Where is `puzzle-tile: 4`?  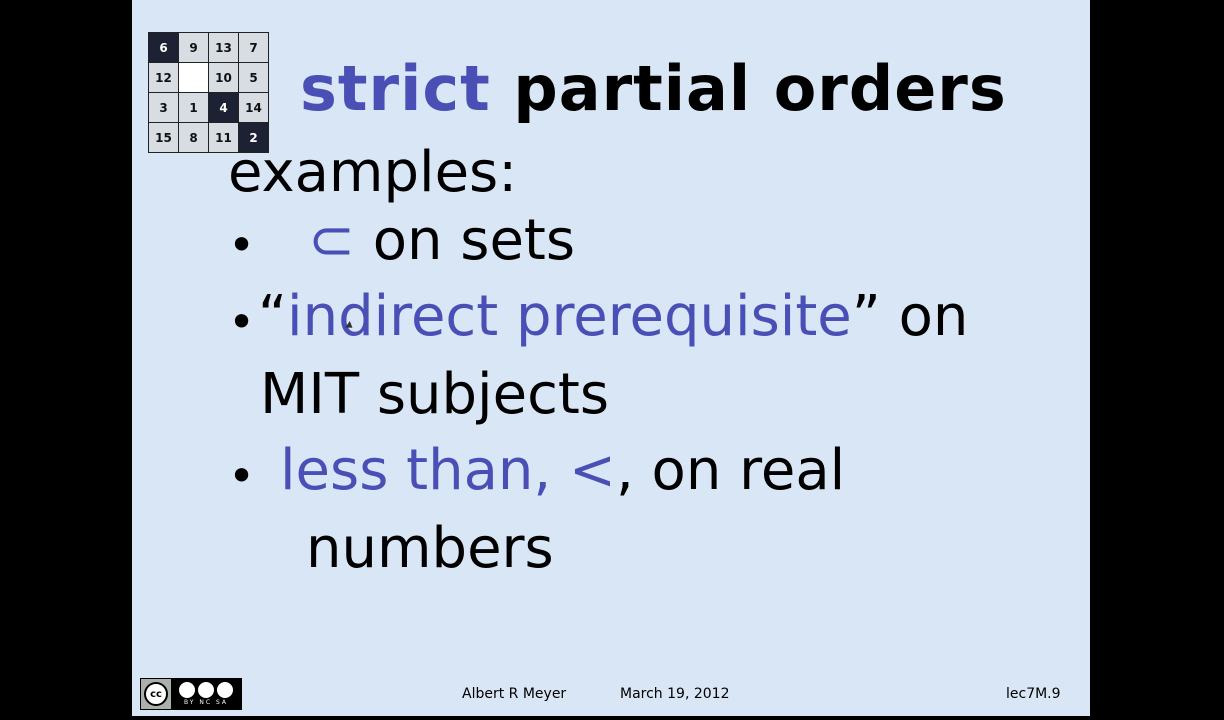 puzzle-tile: 4 is located at coordinates (223, 107).